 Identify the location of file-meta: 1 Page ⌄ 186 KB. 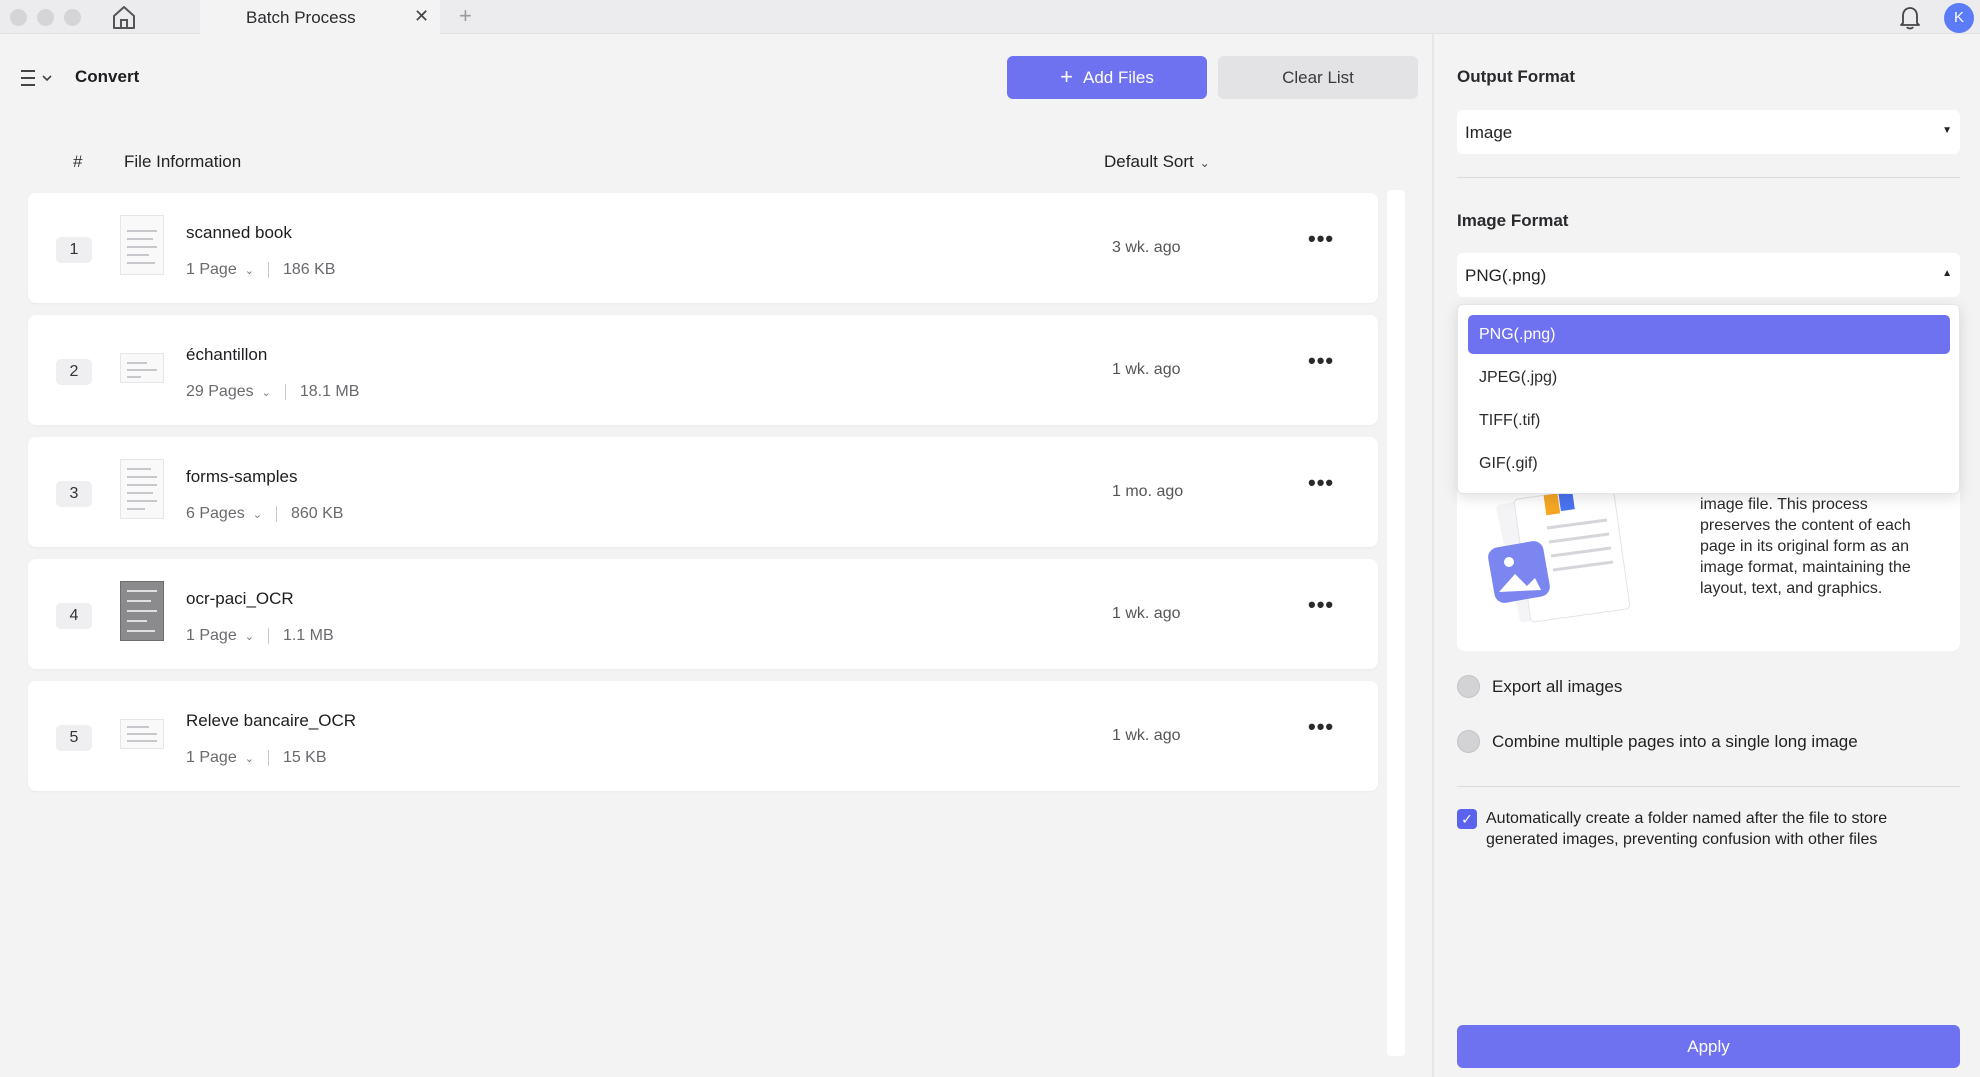
(260, 270).